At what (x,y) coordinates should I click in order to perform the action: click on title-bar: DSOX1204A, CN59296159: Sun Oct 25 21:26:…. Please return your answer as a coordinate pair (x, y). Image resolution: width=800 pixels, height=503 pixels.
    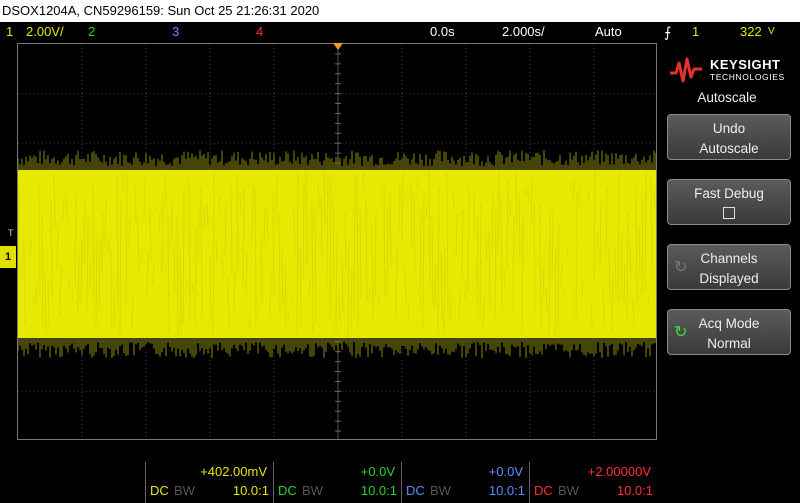
    Looking at the image, I should click on (400, 11).